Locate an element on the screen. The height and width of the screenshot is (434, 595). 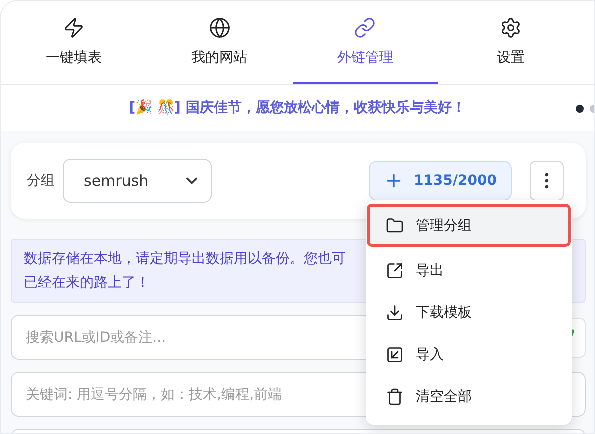
trash-icon is located at coordinates (395, 397).